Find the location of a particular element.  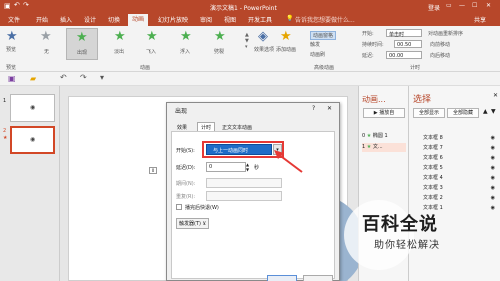

move-earlier-button: 向前移动 is located at coordinates (440, 44).